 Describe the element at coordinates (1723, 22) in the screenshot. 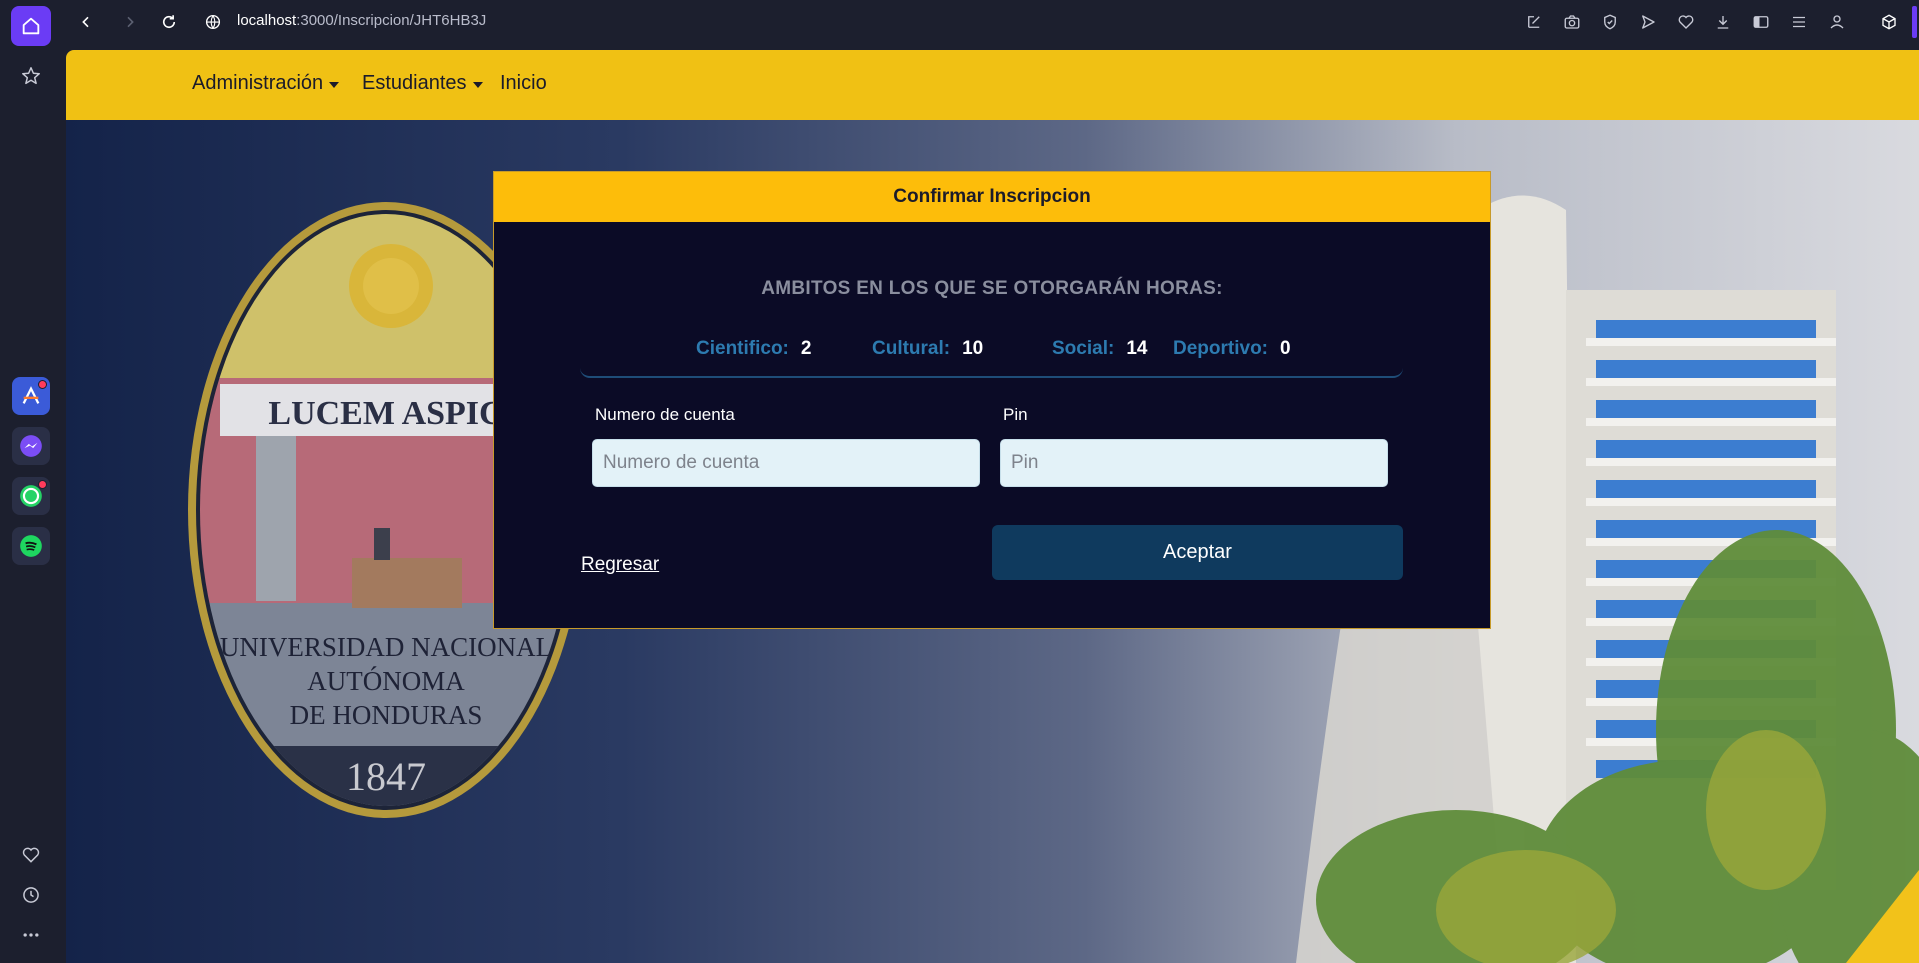

I see `download-icon` at that location.